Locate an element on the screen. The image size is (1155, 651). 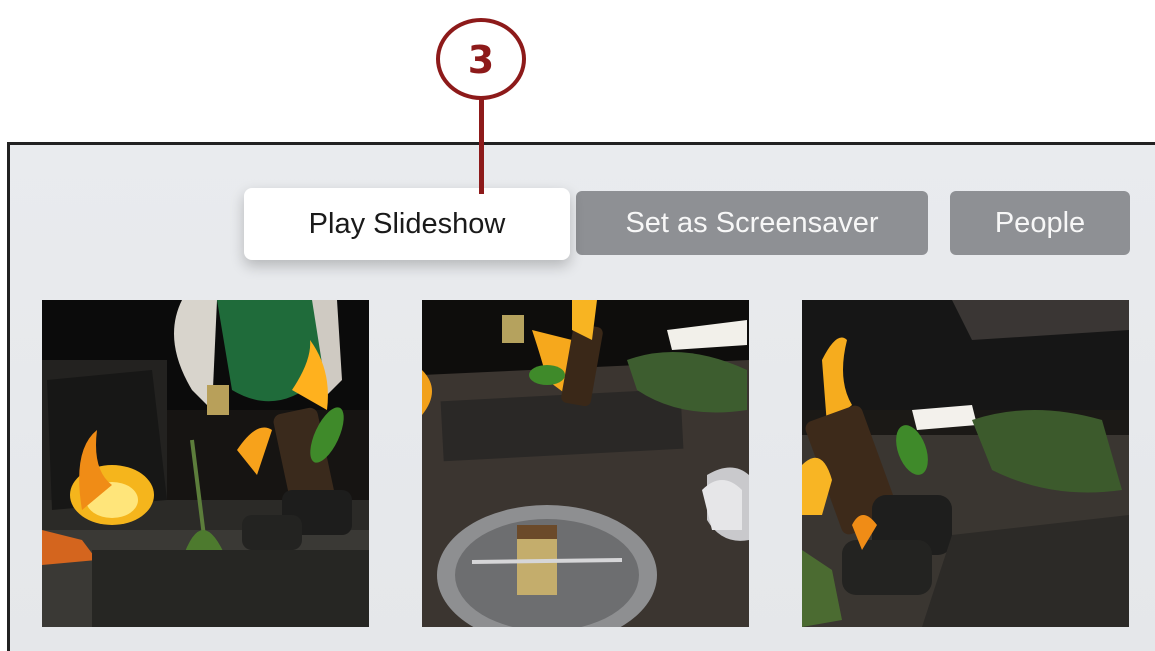
set-as-screensaver-label: Set as Screensaver is located at coordinates (752, 222).